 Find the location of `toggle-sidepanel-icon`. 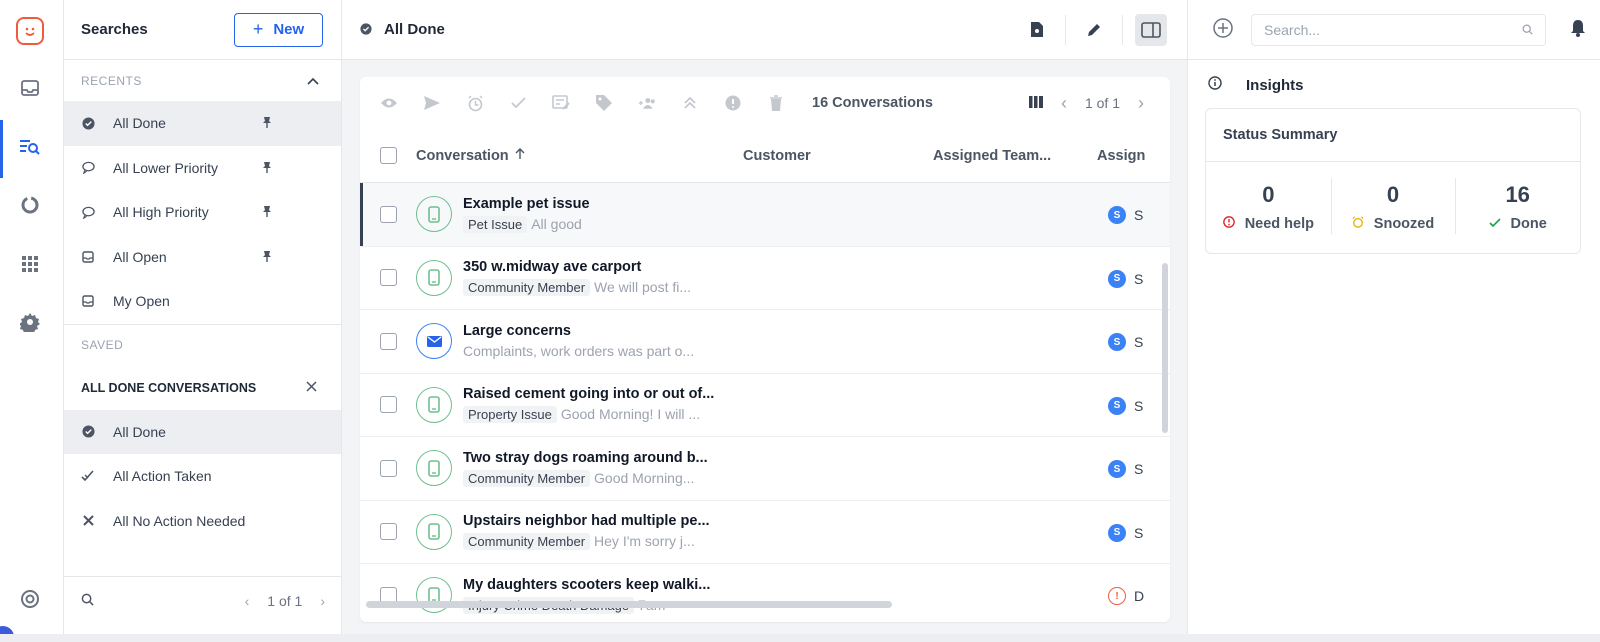

toggle-sidepanel-icon is located at coordinates (1151, 29).